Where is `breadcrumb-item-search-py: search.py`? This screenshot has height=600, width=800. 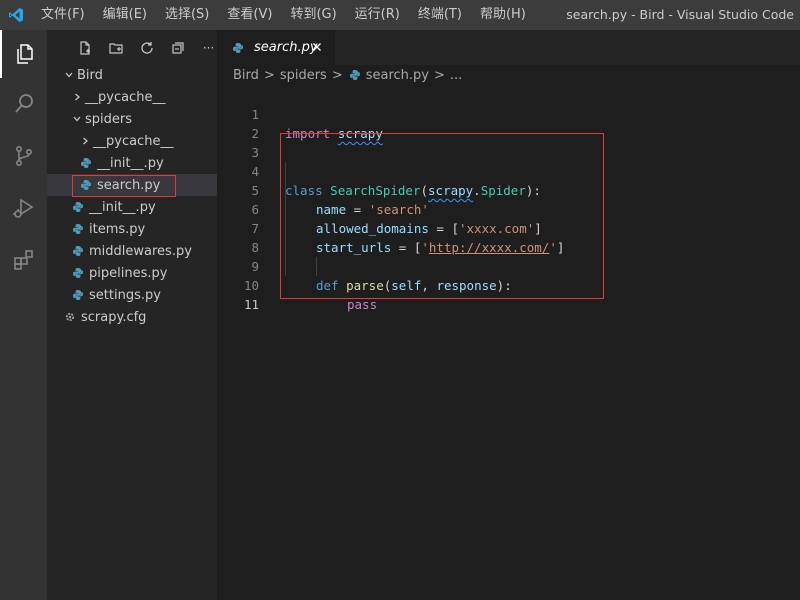
breadcrumb-item-search-py: search.py is located at coordinates (397, 75).